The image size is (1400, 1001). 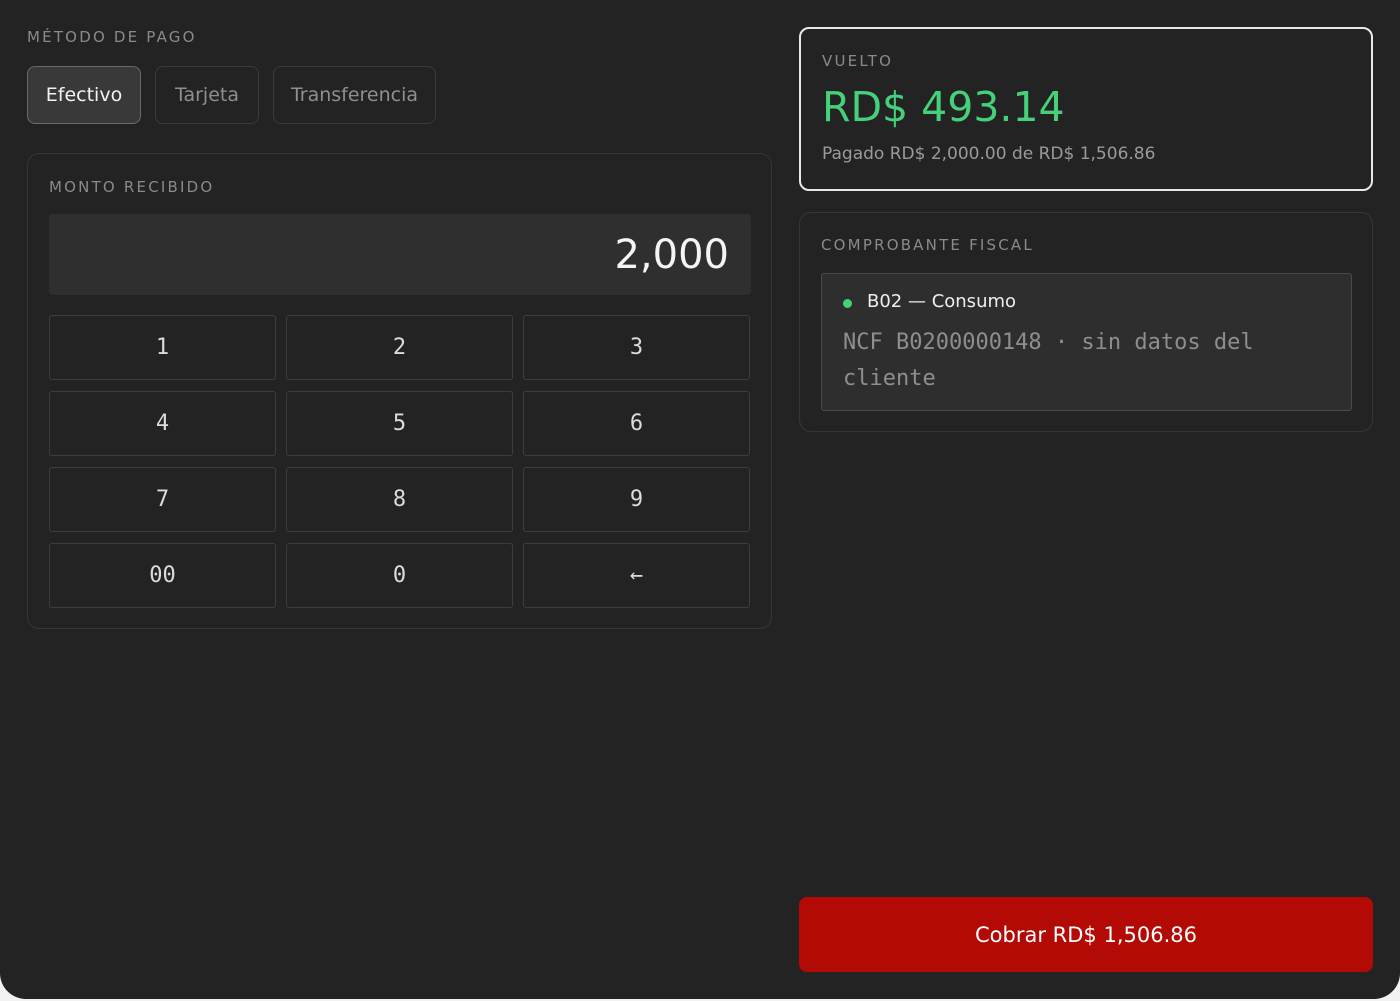 I want to click on key-3: 3, so click(x=636, y=347).